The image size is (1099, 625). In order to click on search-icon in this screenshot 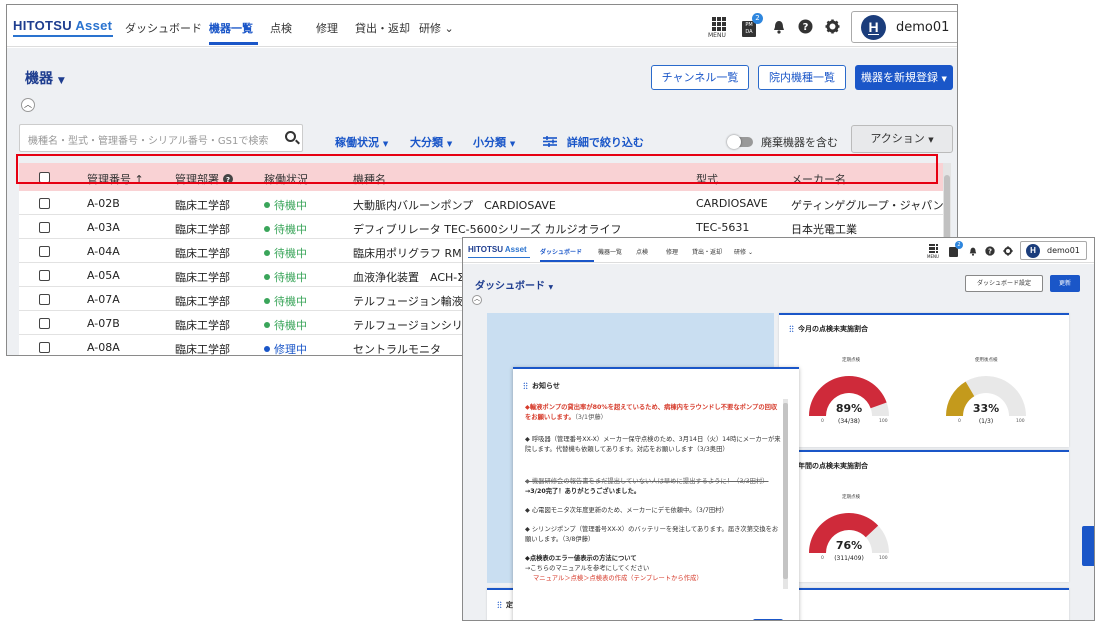, I will do `click(290, 136)`.